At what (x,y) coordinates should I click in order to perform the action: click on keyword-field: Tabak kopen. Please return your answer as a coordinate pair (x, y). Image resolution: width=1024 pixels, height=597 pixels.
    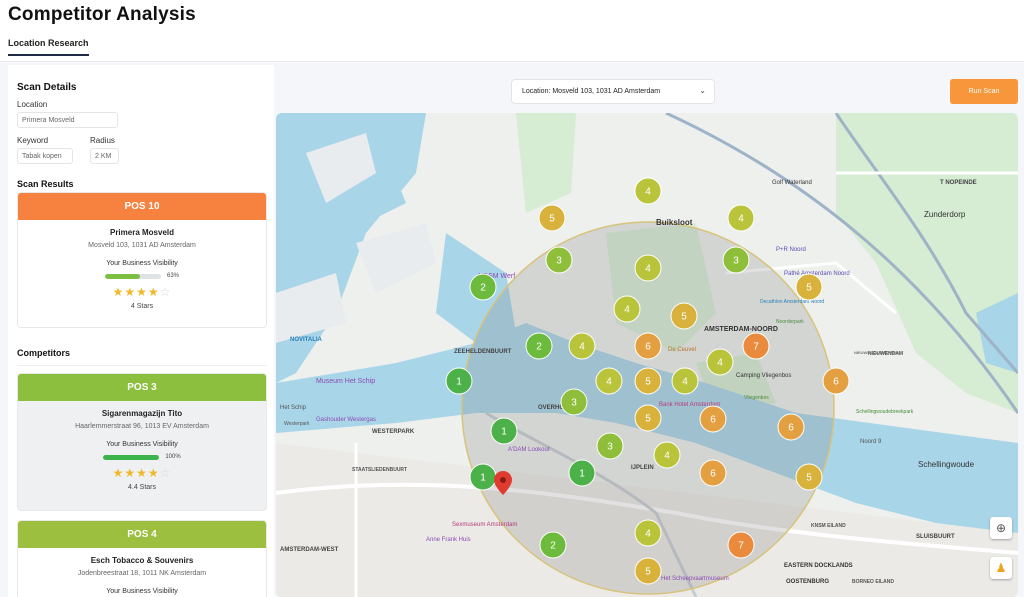
    Looking at the image, I should click on (45, 156).